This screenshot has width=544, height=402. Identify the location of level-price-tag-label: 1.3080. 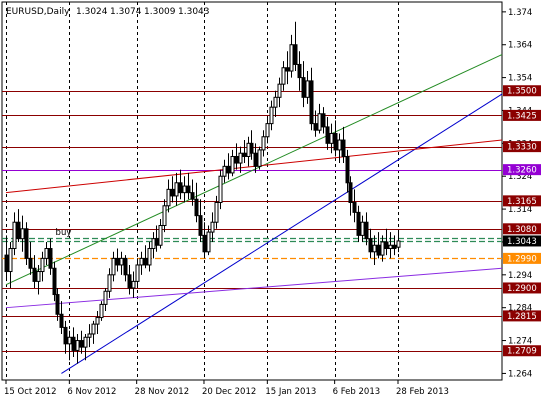
(522, 230).